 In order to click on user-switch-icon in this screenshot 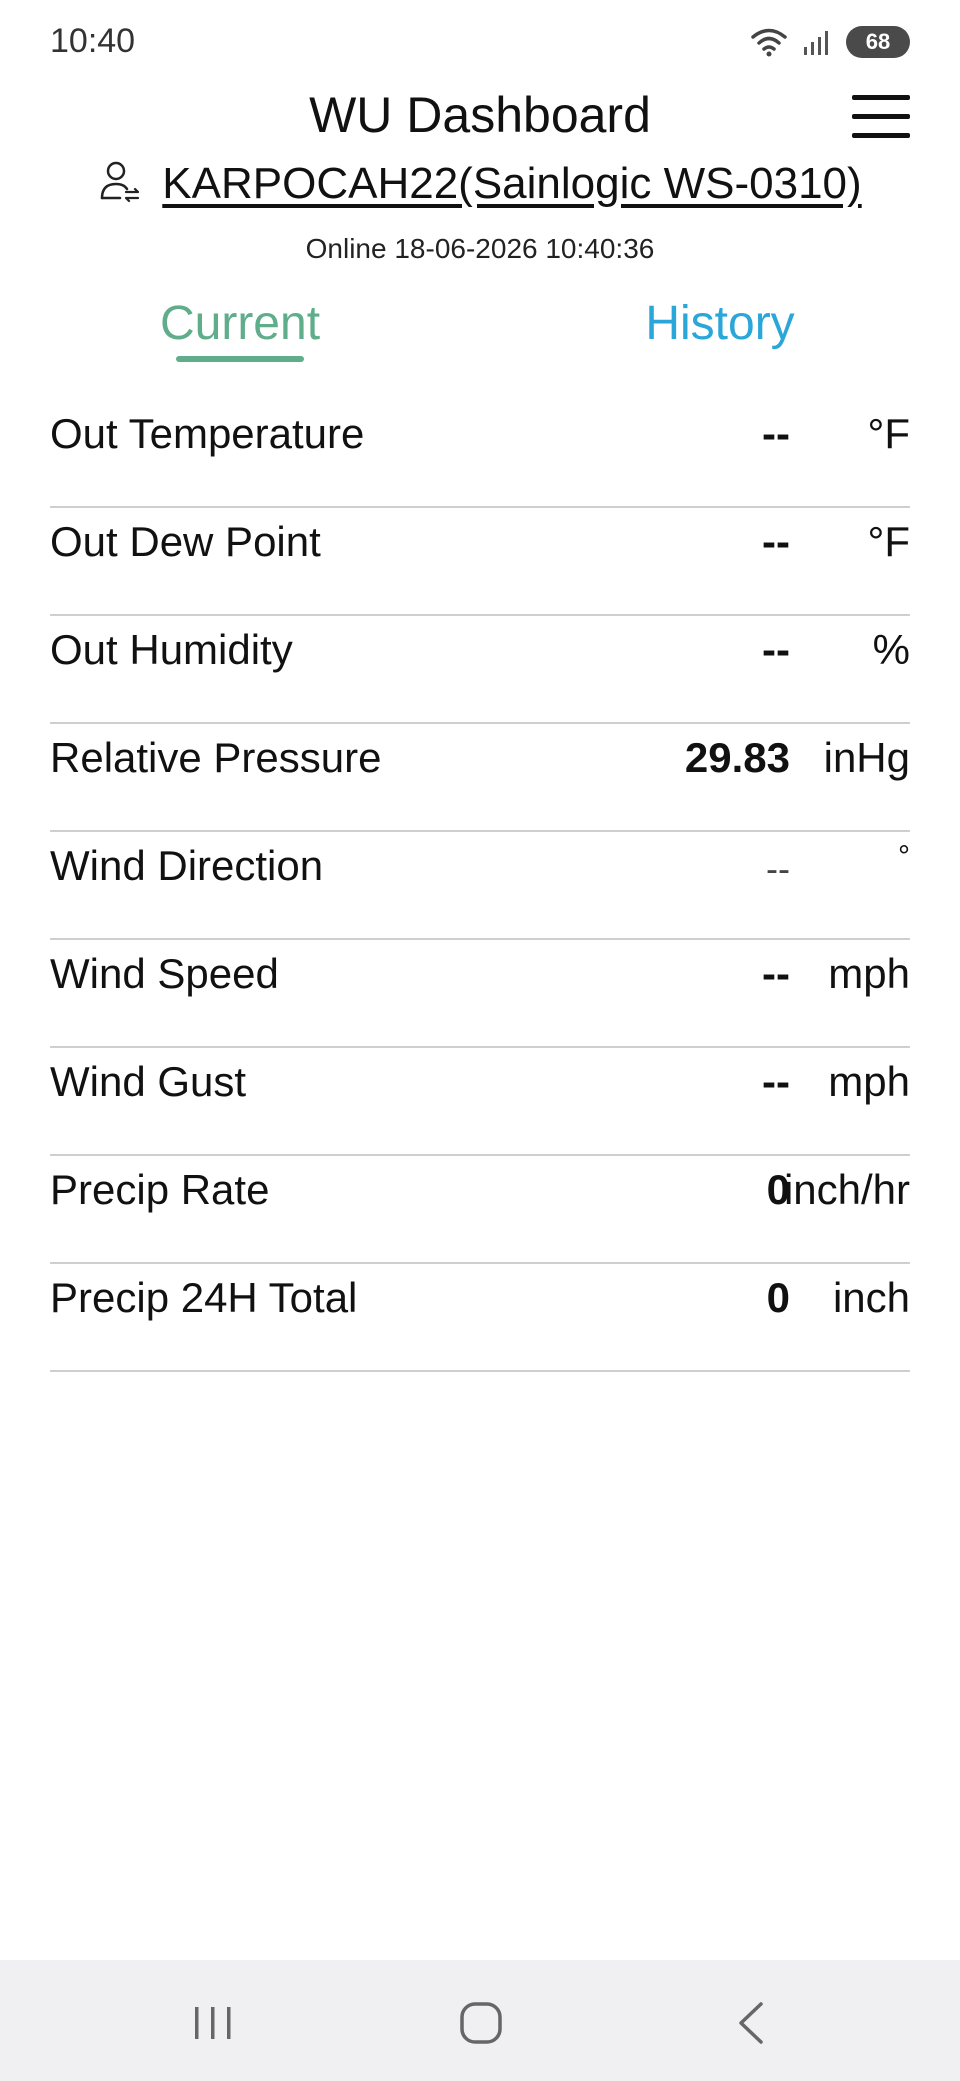, I will do `click(121, 183)`.